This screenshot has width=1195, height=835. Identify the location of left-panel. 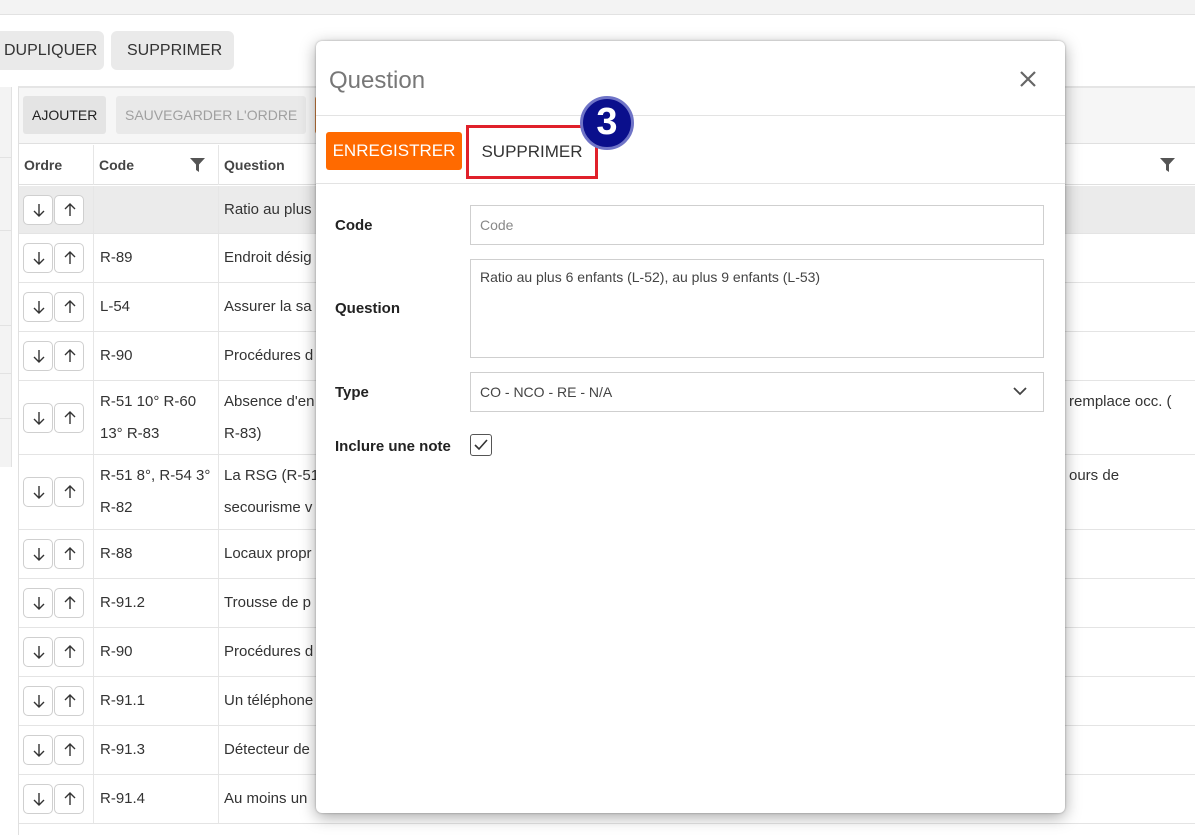
(6, 277).